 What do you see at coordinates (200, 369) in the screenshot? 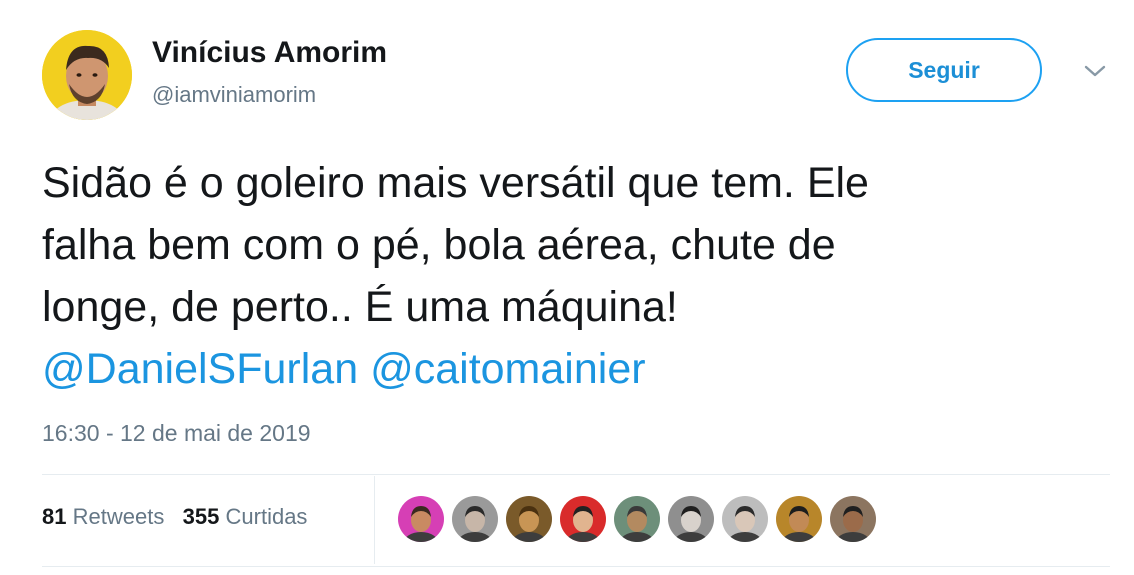
I see `mention-link-danielsfurlan: @DanielSFurlan` at bounding box center [200, 369].